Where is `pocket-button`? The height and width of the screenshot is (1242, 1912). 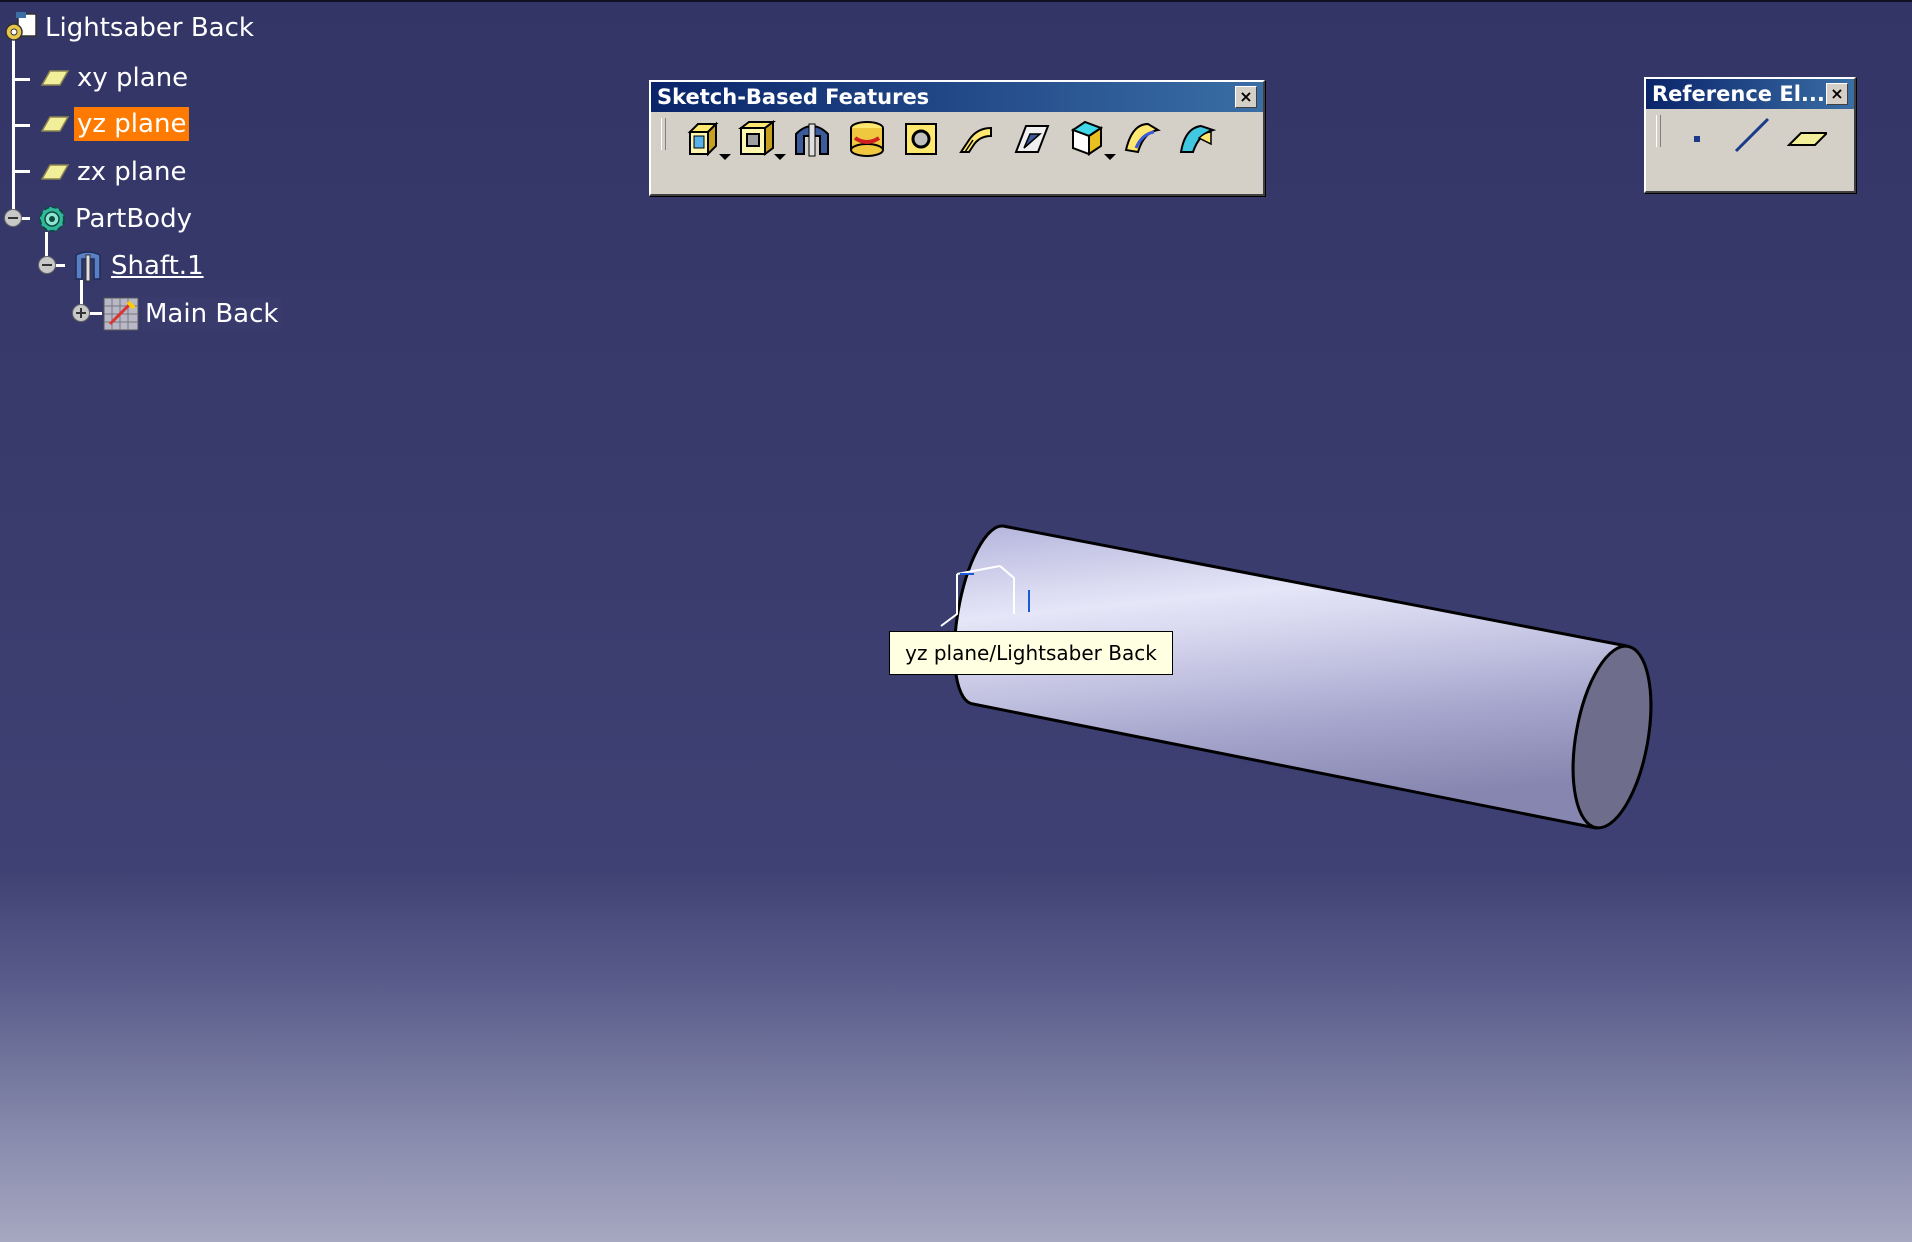
pocket-button is located at coordinates (760, 138).